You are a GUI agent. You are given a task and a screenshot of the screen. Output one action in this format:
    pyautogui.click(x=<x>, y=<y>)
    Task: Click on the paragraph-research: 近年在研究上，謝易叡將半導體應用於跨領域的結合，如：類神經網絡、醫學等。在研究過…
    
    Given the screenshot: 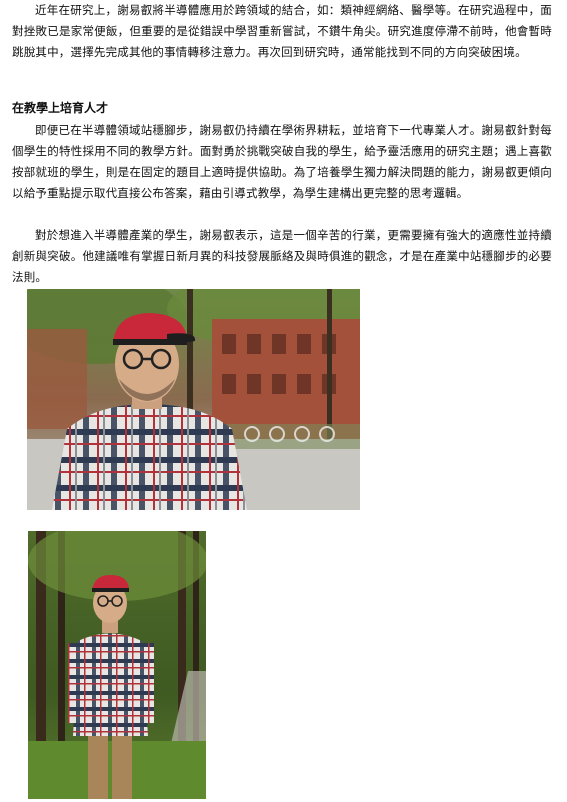 What is the action you would take?
    pyautogui.click(x=282, y=31)
    